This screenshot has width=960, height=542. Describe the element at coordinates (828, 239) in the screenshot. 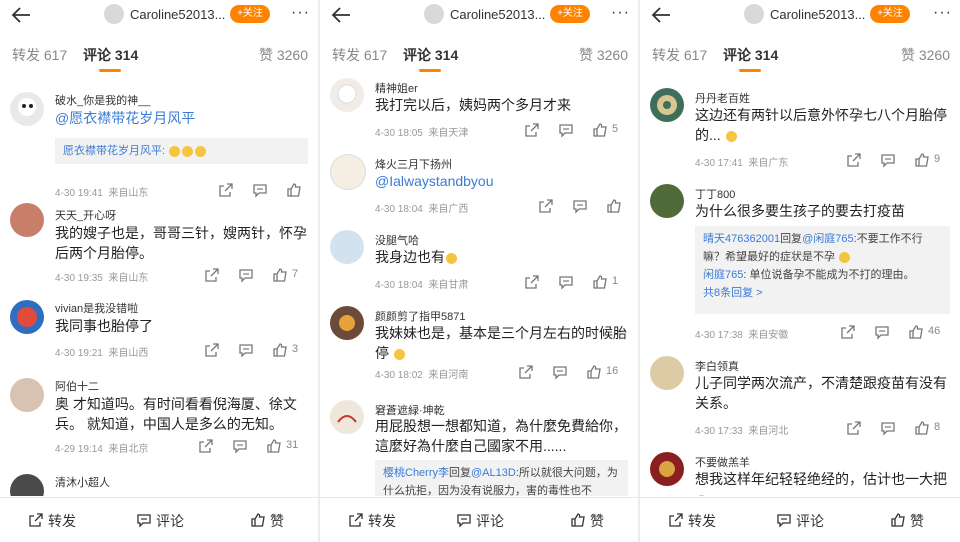

I see `mention-link: @闲庭765` at that location.